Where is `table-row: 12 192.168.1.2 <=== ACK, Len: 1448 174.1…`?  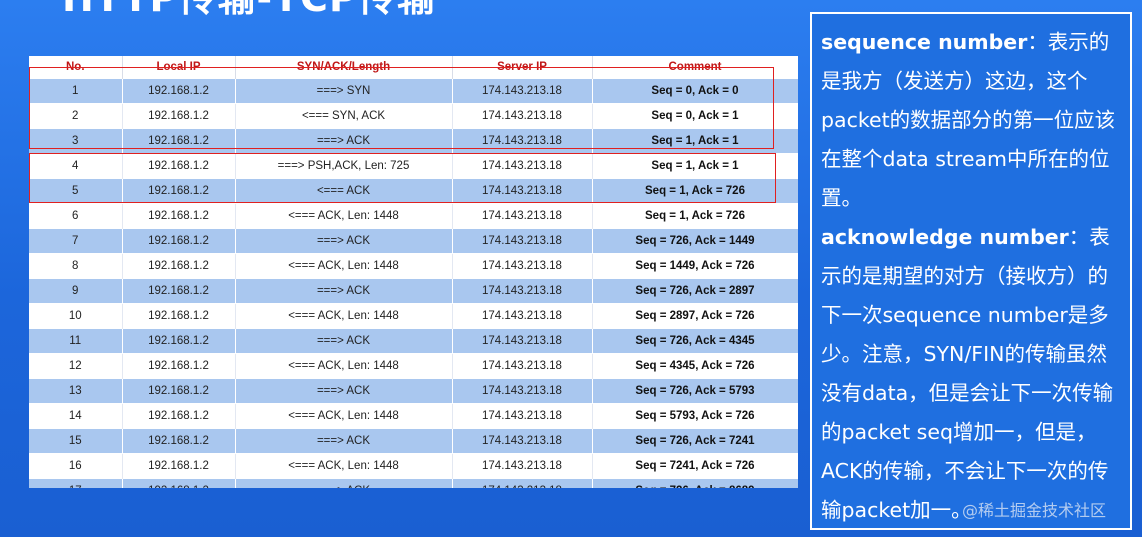 table-row: 12 192.168.1.2 <=== ACK, Len: 1448 174.1… is located at coordinates (413, 366).